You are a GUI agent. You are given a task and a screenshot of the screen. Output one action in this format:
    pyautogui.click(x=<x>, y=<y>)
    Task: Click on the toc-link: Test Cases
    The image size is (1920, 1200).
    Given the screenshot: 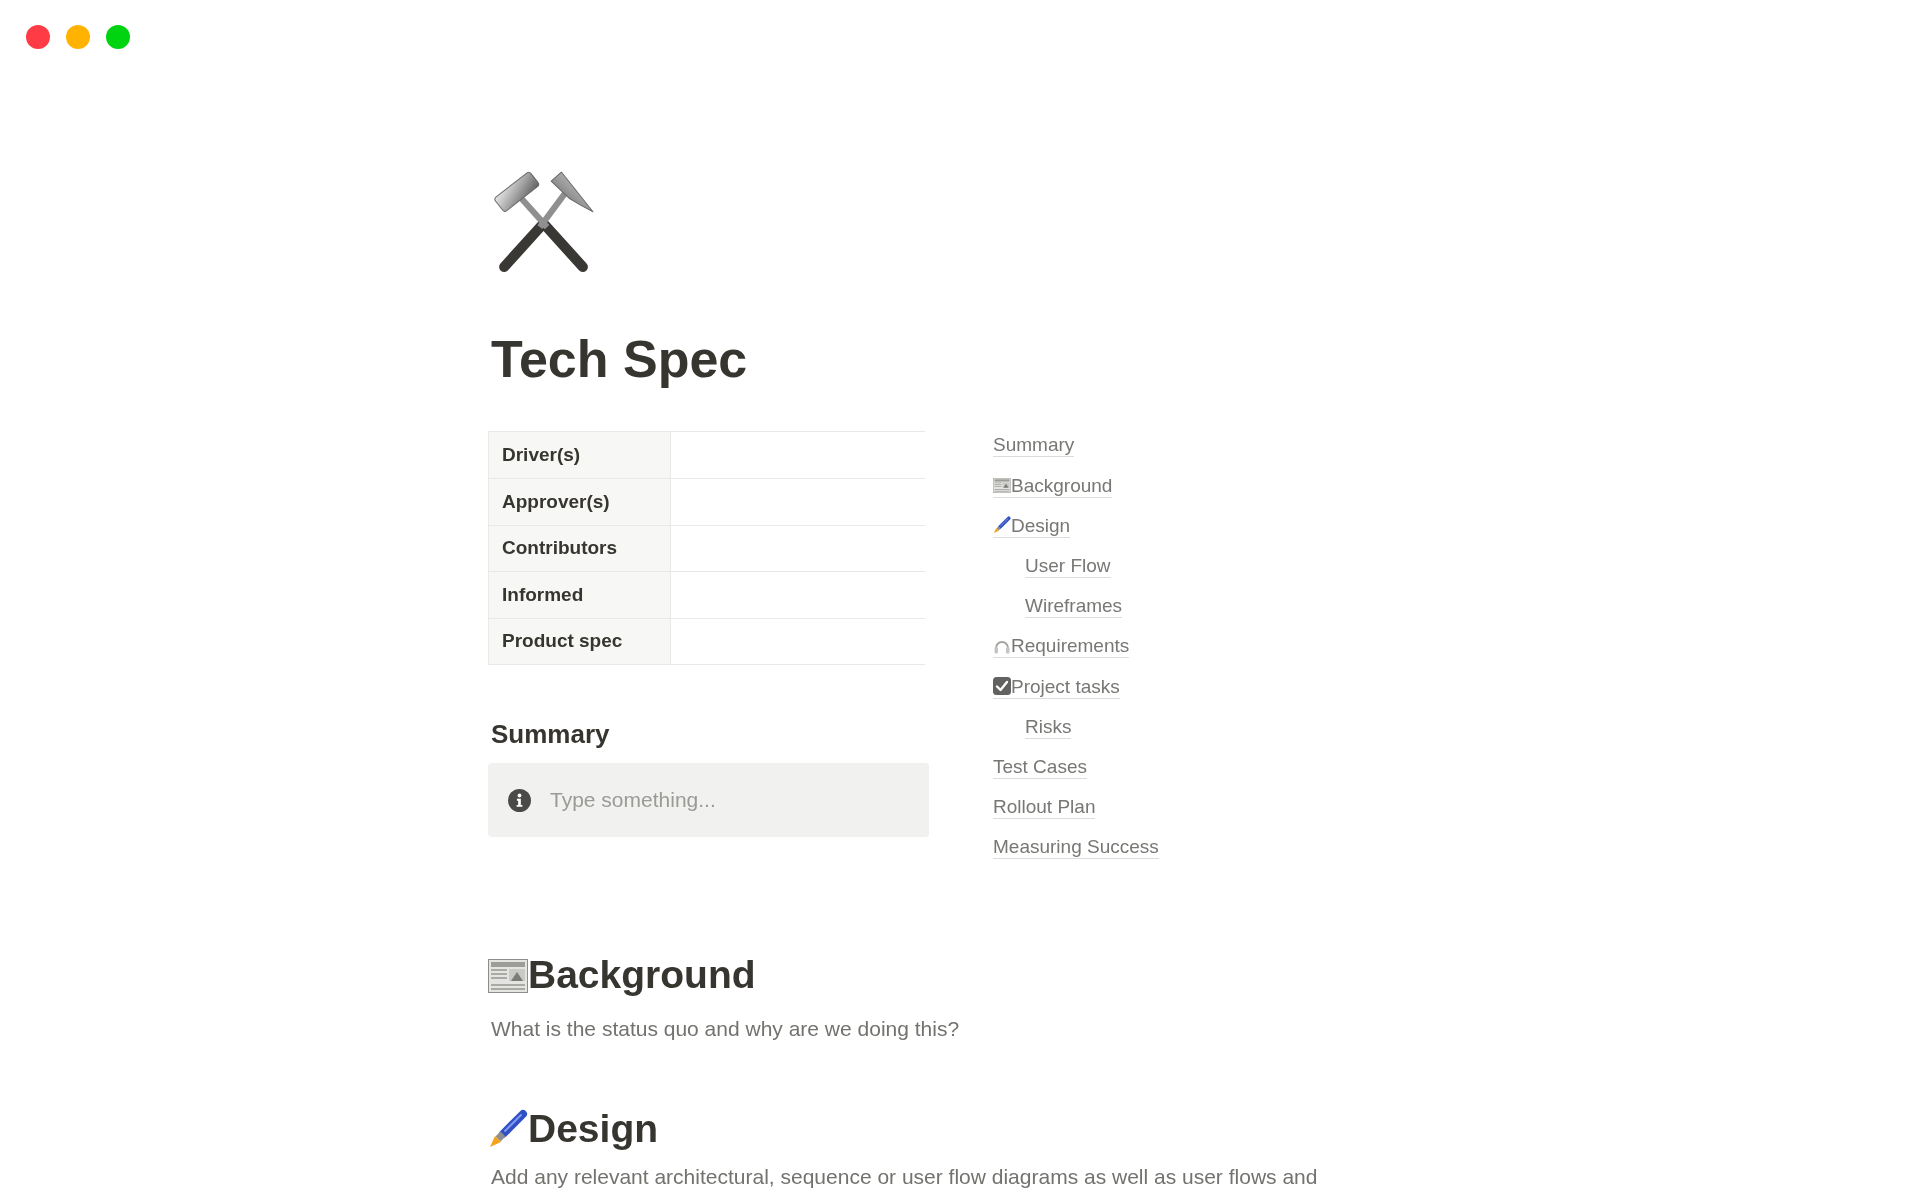 What is the action you would take?
    pyautogui.click(x=1040, y=766)
    